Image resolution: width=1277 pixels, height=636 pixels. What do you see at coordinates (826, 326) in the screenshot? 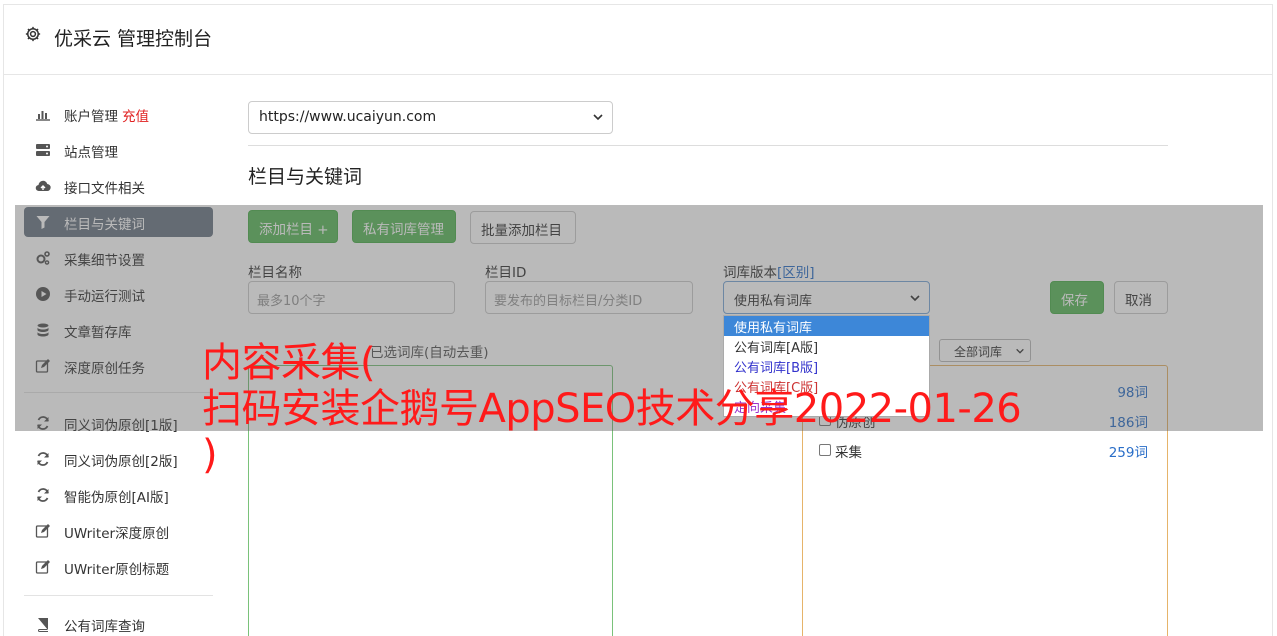
I see `dropdown-option: 使用私有词库` at bounding box center [826, 326].